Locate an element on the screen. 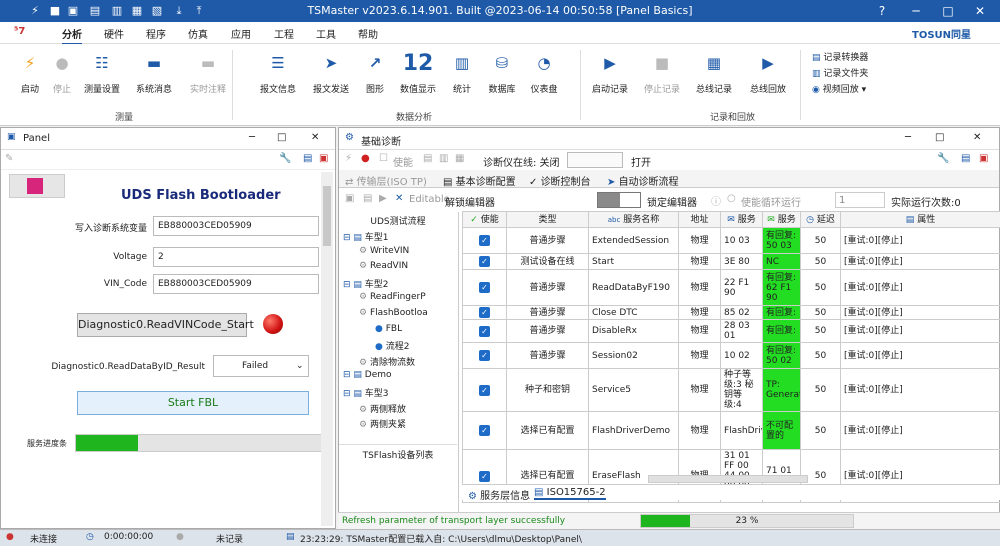 This screenshot has height=546, width=1000. table-row: ✓ 普通步骤 DisableRx 物理 28 03 01 有回复: 50 [重试:0][停止] is located at coordinates (731, 331).